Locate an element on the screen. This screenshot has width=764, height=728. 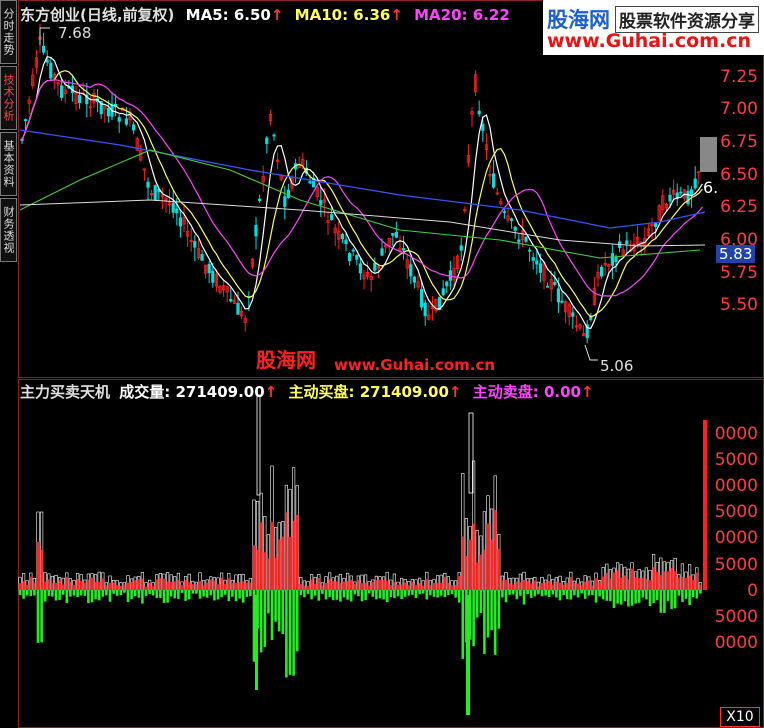
high-price-label: 7.68 is located at coordinates (75, 33).